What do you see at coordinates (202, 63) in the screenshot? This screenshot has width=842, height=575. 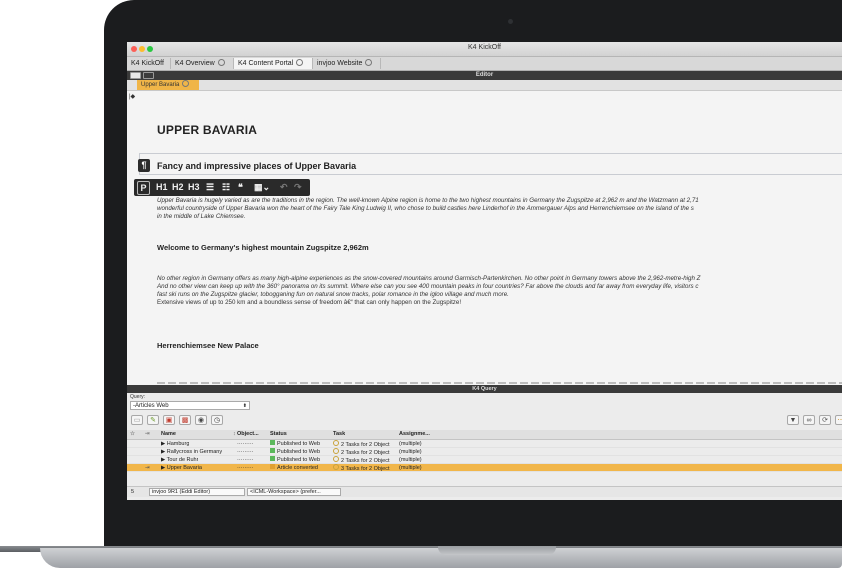 I see `tab-overview: K4 Overview` at bounding box center [202, 63].